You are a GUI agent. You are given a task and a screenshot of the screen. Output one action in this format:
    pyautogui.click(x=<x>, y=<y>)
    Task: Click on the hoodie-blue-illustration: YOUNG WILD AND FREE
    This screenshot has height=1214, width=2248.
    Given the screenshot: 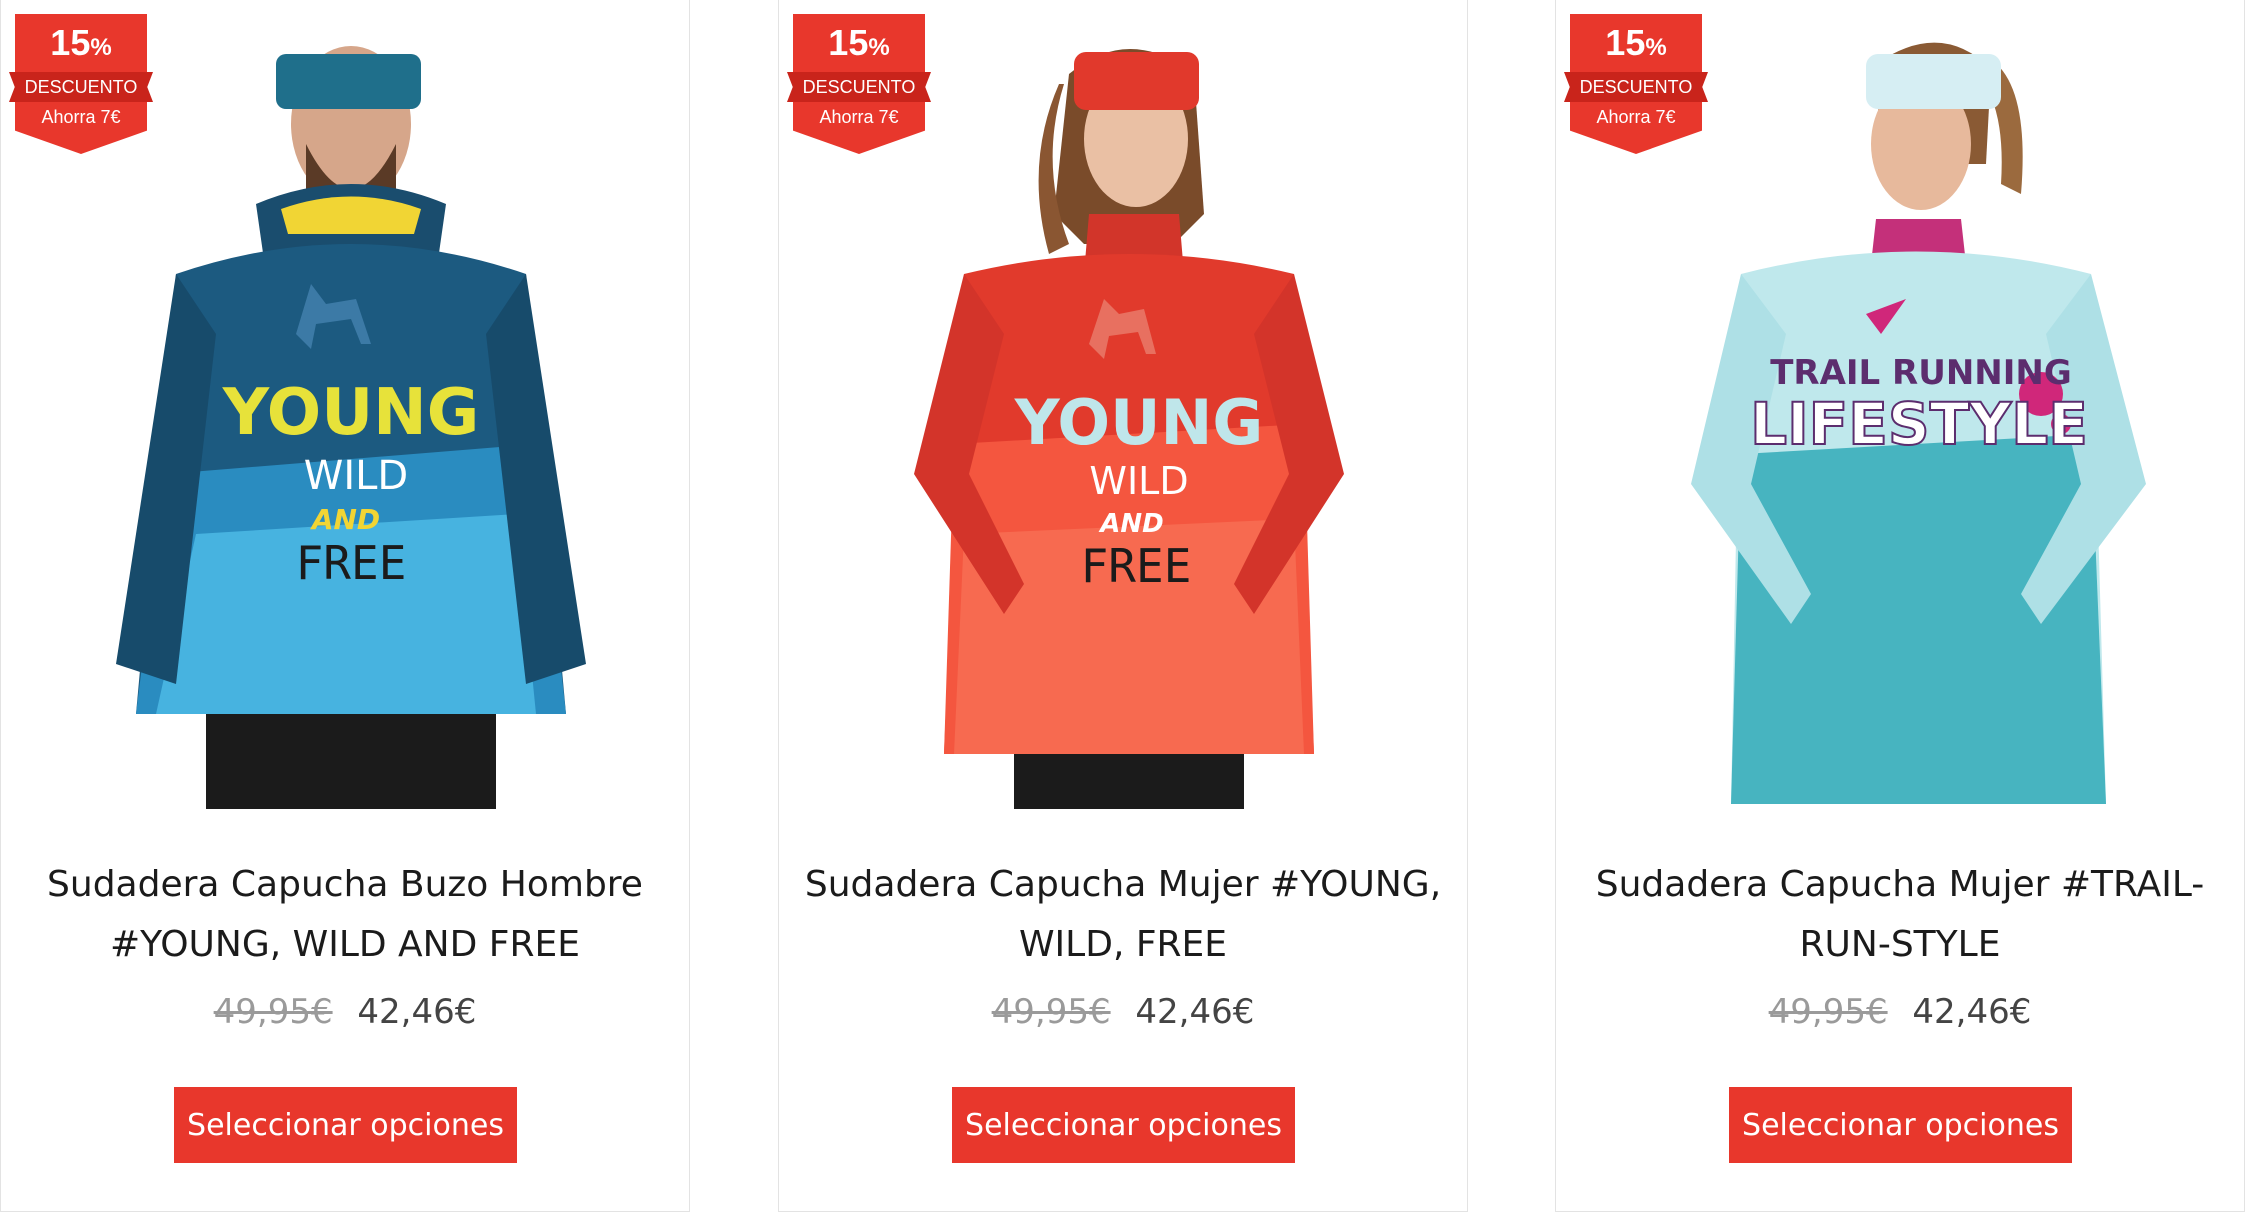 What is the action you would take?
    pyautogui.click(x=351, y=427)
    